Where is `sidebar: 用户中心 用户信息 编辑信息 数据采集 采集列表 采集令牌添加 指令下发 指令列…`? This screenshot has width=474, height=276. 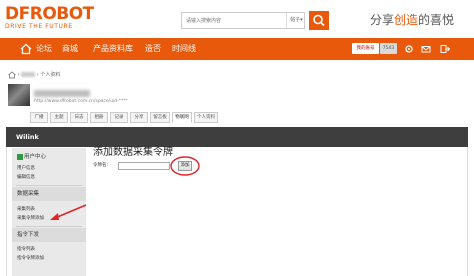 sidebar: 用户中心 用户信息 编辑信息 数据采集 采集列表 采集令牌添加 指令下发 指令列… is located at coordinates (49, 212).